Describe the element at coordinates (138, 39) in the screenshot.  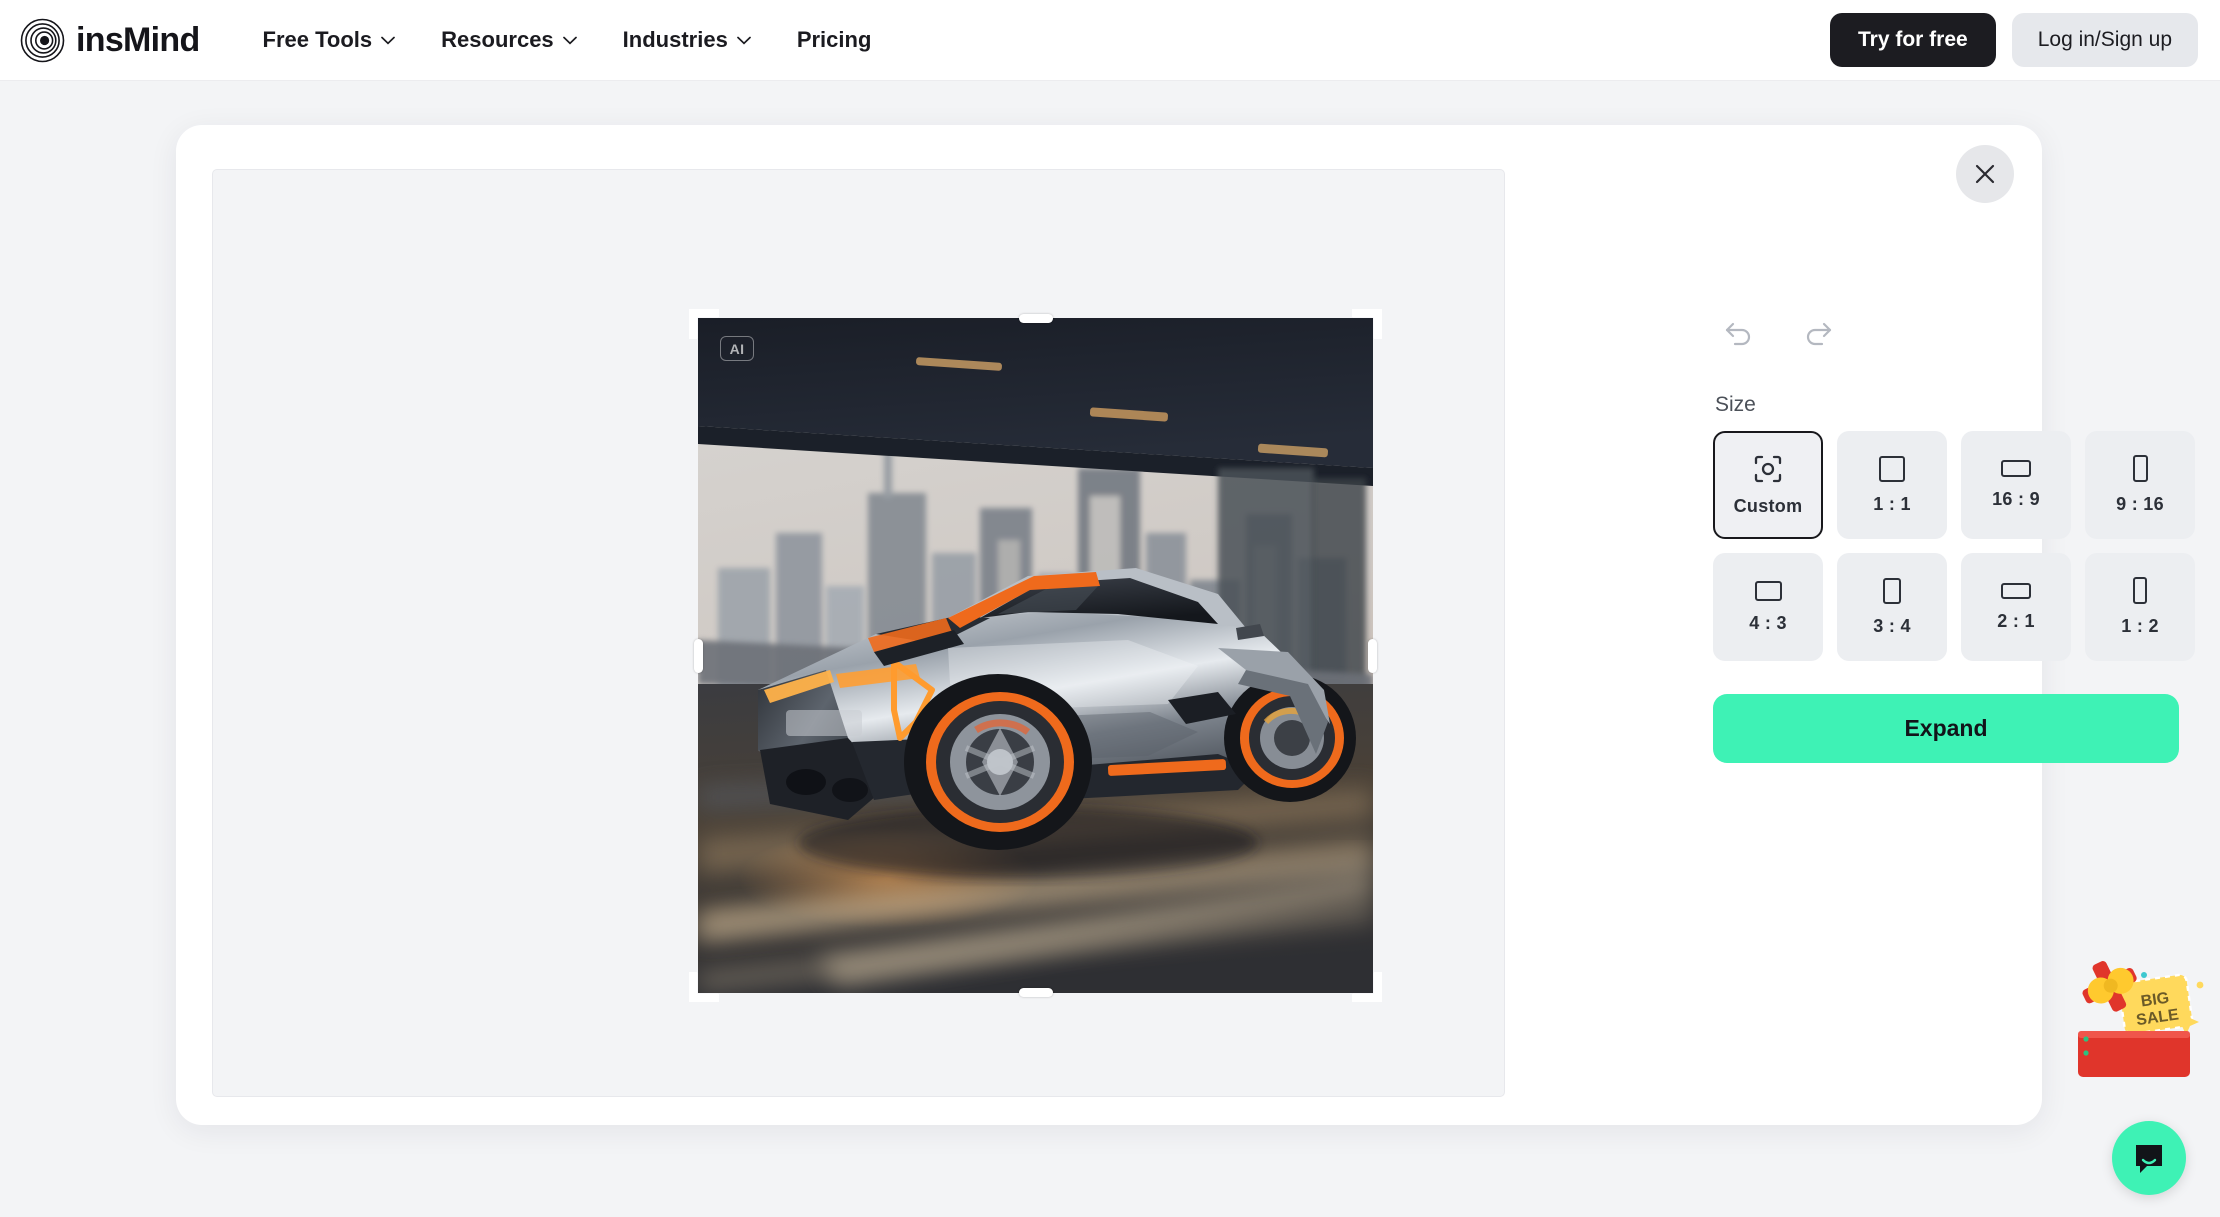
I see `brand-name: insMind` at that location.